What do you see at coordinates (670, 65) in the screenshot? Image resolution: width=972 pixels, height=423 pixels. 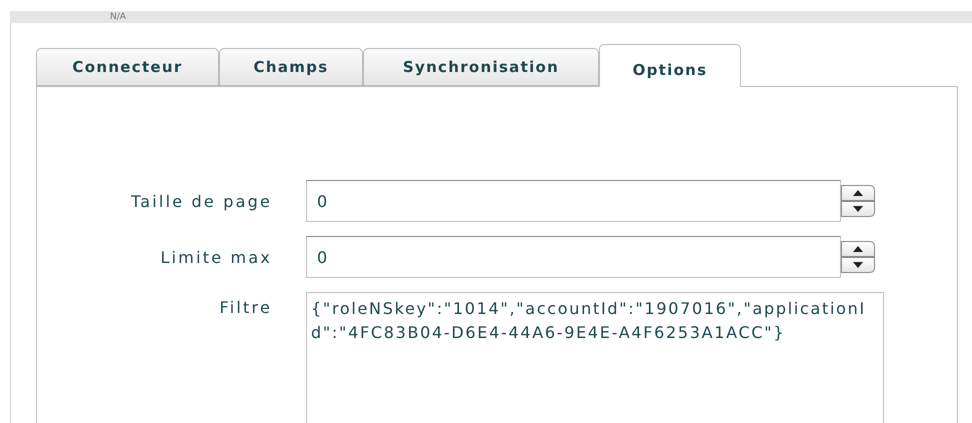 I see `tab: Options` at bounding box center [670, 65].